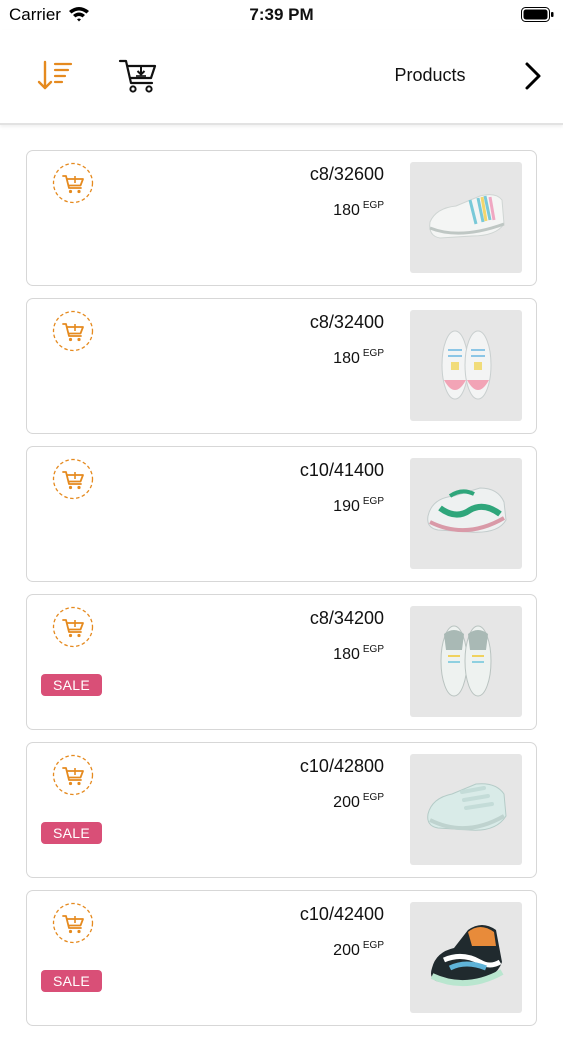 The width and height of the screenshot is (563, 1038). Describe the element at coordinates (537, 14) in the screenshot. I see `battery-icon` at that location.